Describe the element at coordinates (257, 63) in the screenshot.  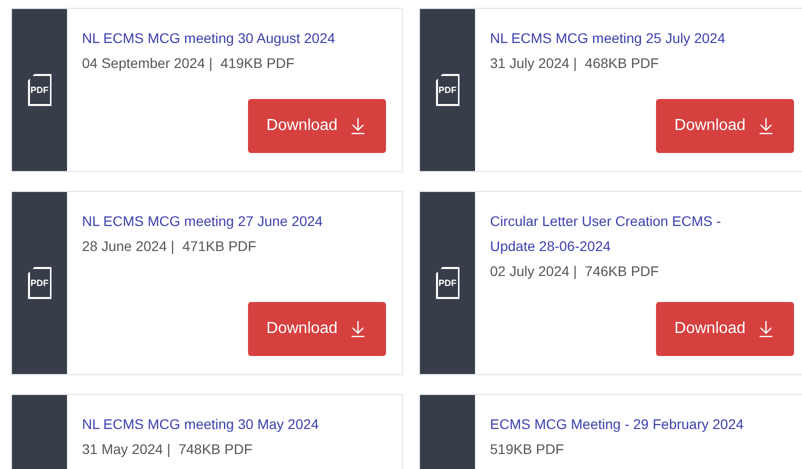
I see `file-size: 419KB PDF` at that location.